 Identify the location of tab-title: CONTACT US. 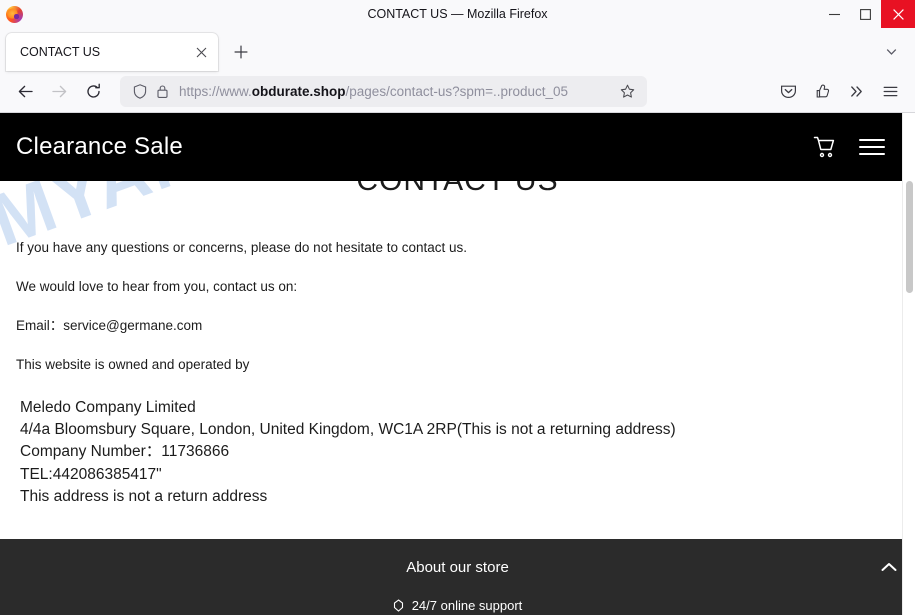
(60, 52).